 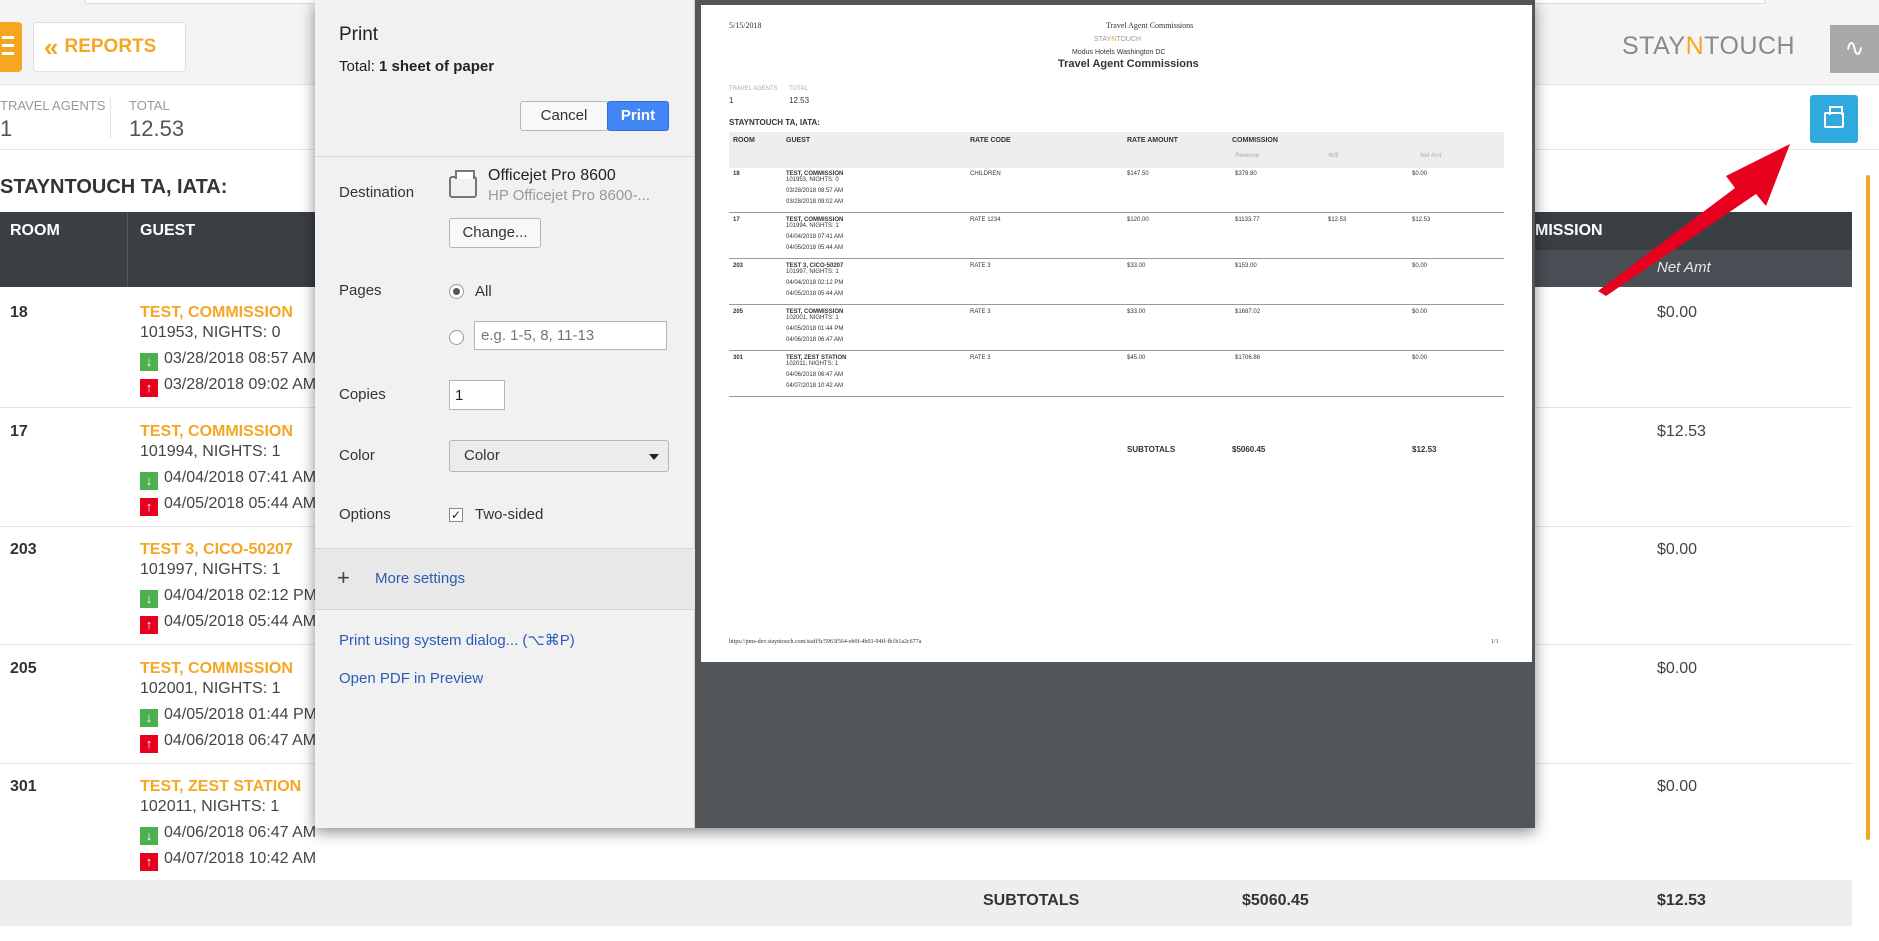 What do you see at coordinates (985, 174) in the screenshot?
I see `preview-rate-code: CHILDREN` at bounding box center [985, 174].